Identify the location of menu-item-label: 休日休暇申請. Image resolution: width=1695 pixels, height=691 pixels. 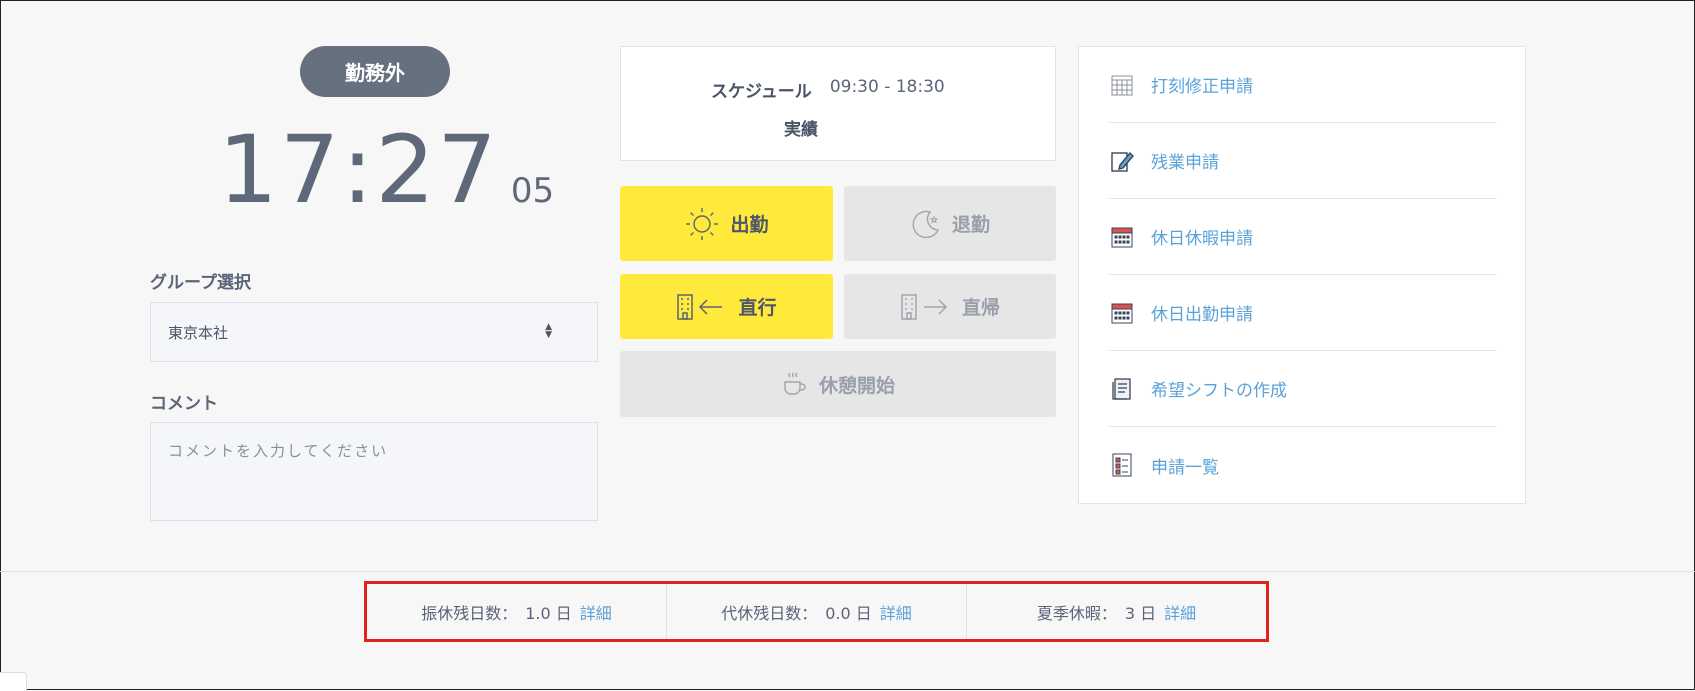
(1202, 239).